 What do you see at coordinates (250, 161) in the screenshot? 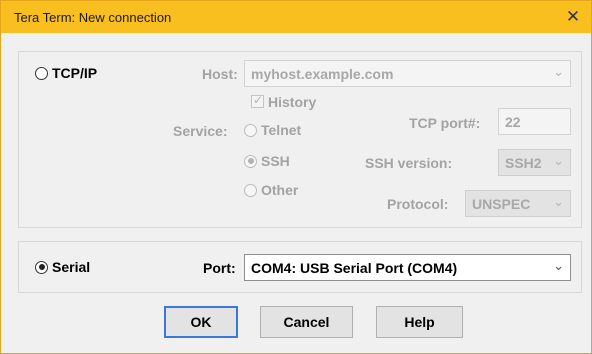
I see `ssh-radio-button` at bounding box center [250, 161].